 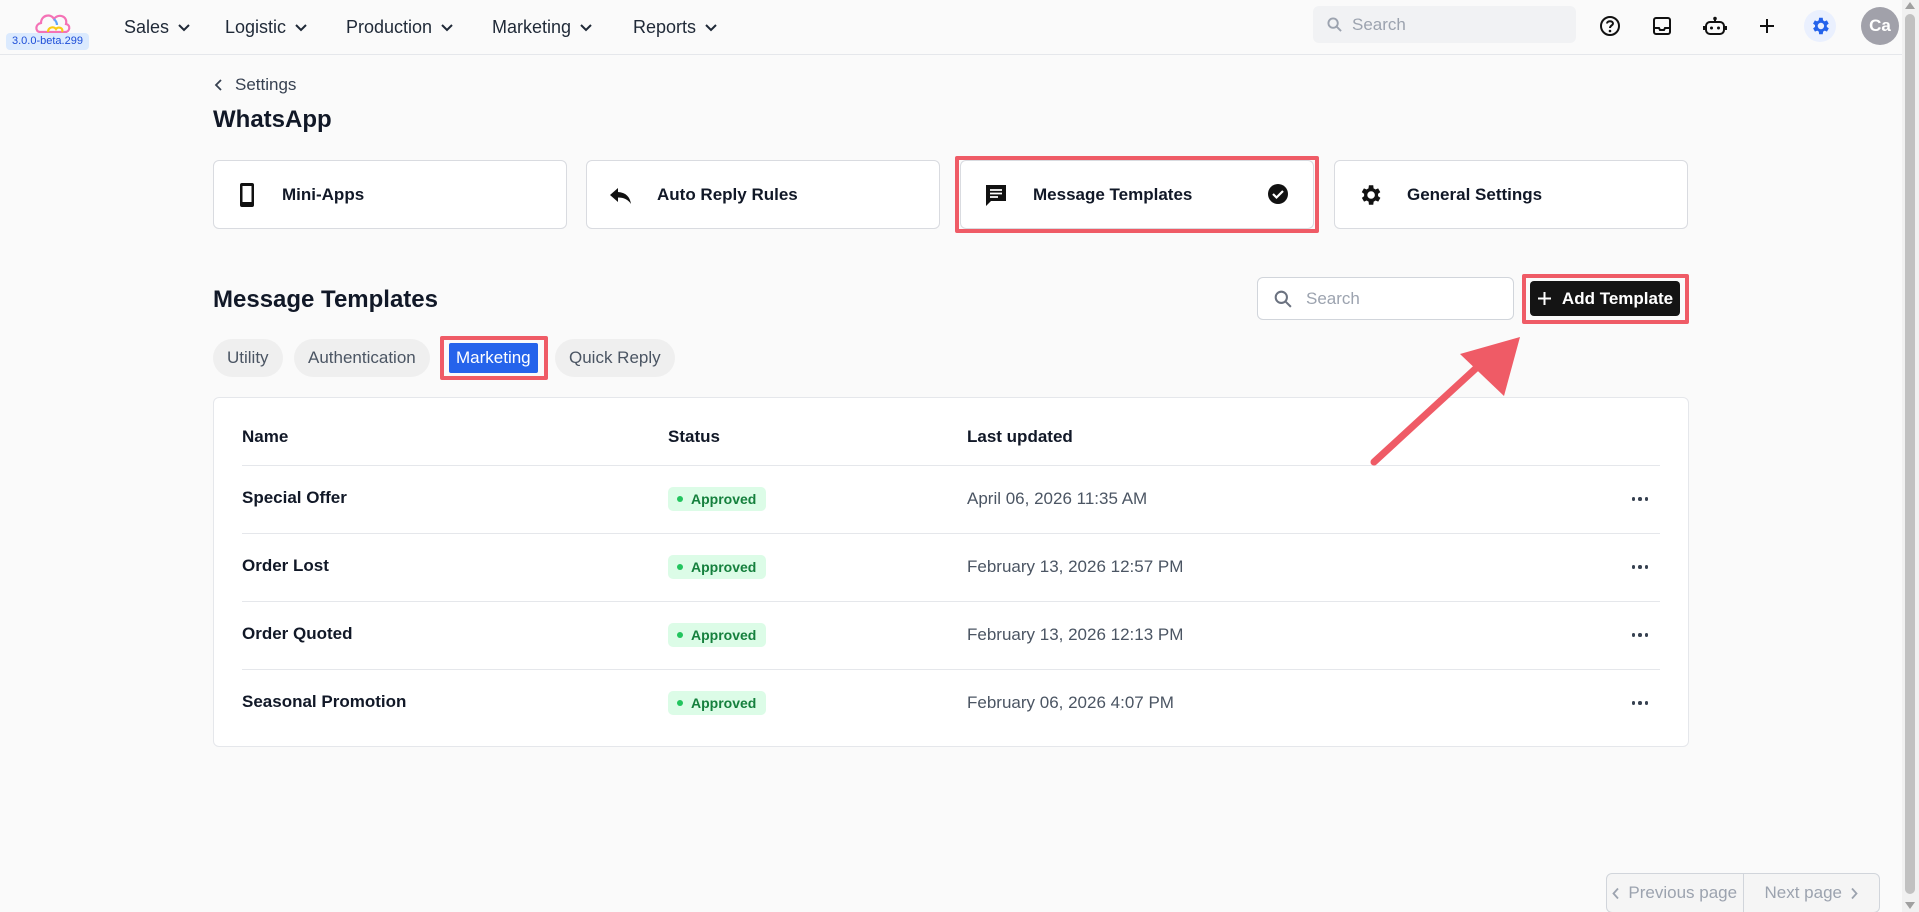 What do you see at coordinates (1610, 26) in the screenshot?
I see `help-icon` at bounding box center [1610, 26].